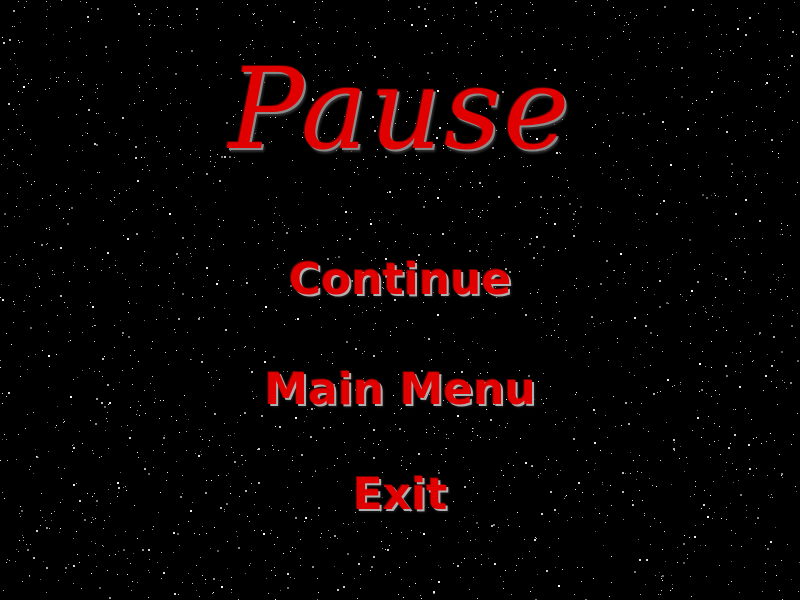 The image size is (800, 600). I want to click on pause-title: Pause, so click(400, 110).